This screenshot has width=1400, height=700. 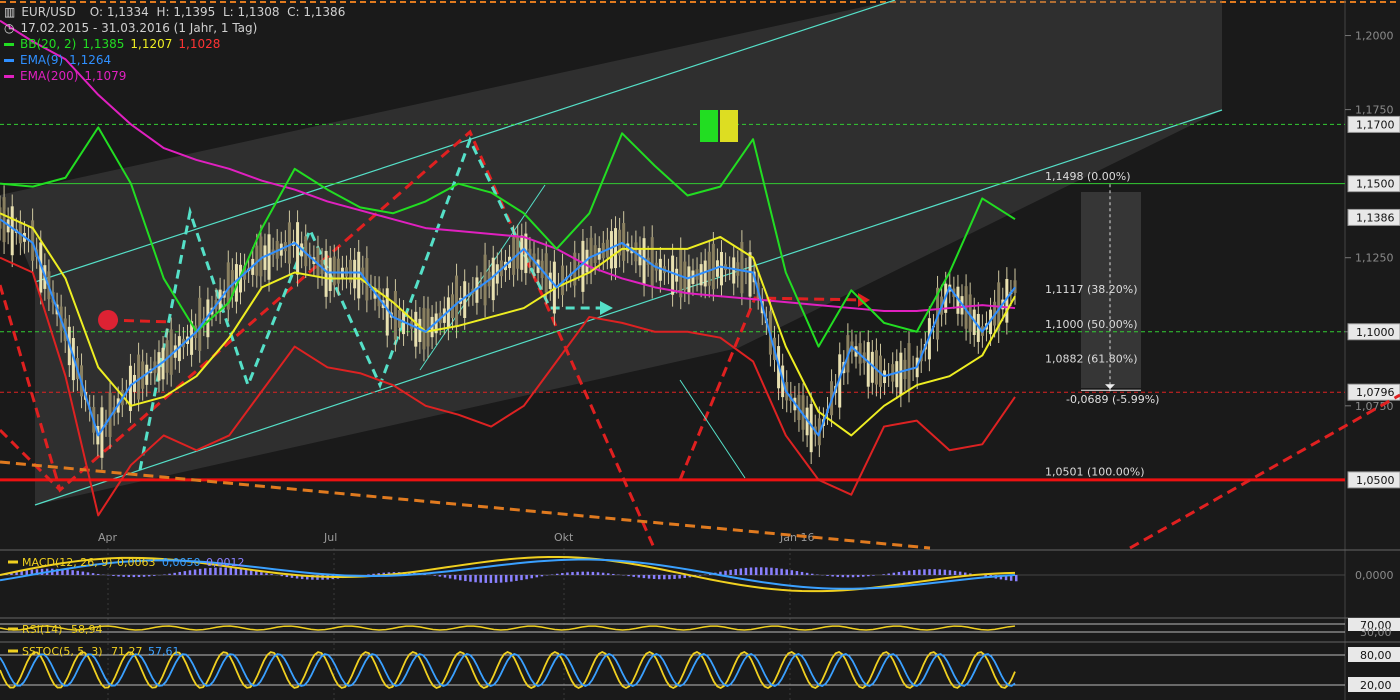 I want to click on ema9-value: 1,1264, so click(x=90, y=60).